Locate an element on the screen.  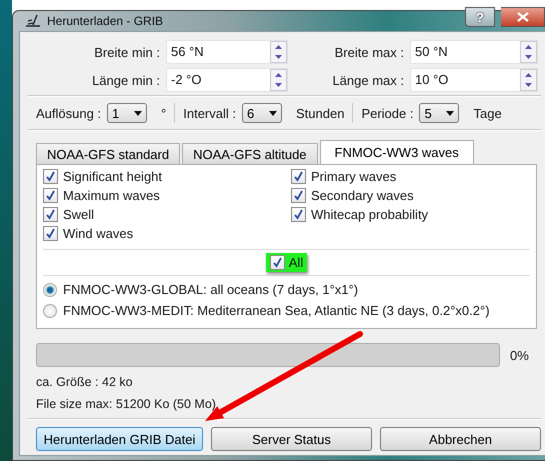
close-icon is located at coordinates (522, 17).